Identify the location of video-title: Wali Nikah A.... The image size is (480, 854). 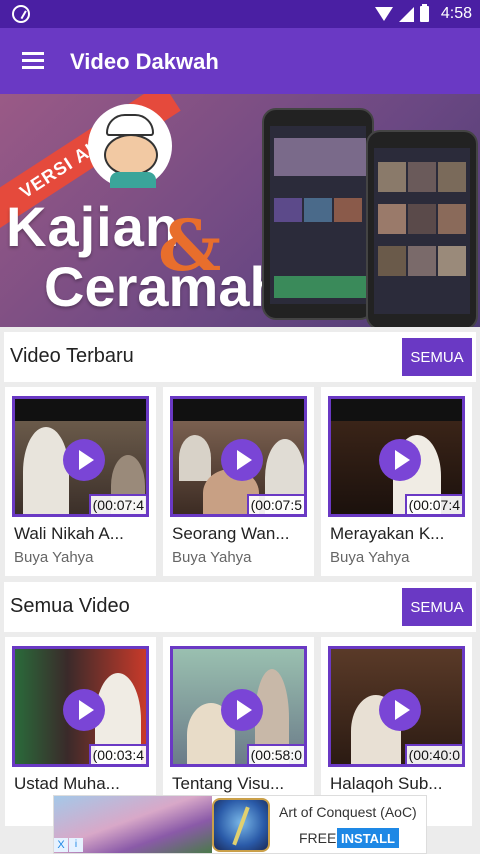
(69, 533).